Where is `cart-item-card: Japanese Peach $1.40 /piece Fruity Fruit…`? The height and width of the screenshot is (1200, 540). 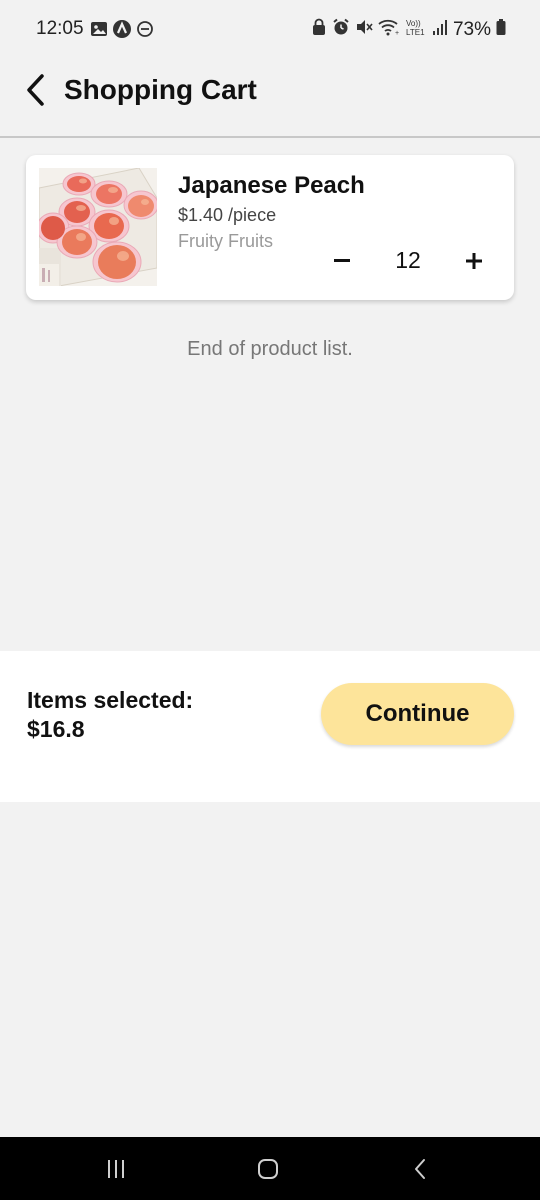
cart-item-card: Japanese Peach $1.40 /piece Fruity Fruit… is located at coordinates (270, 227).